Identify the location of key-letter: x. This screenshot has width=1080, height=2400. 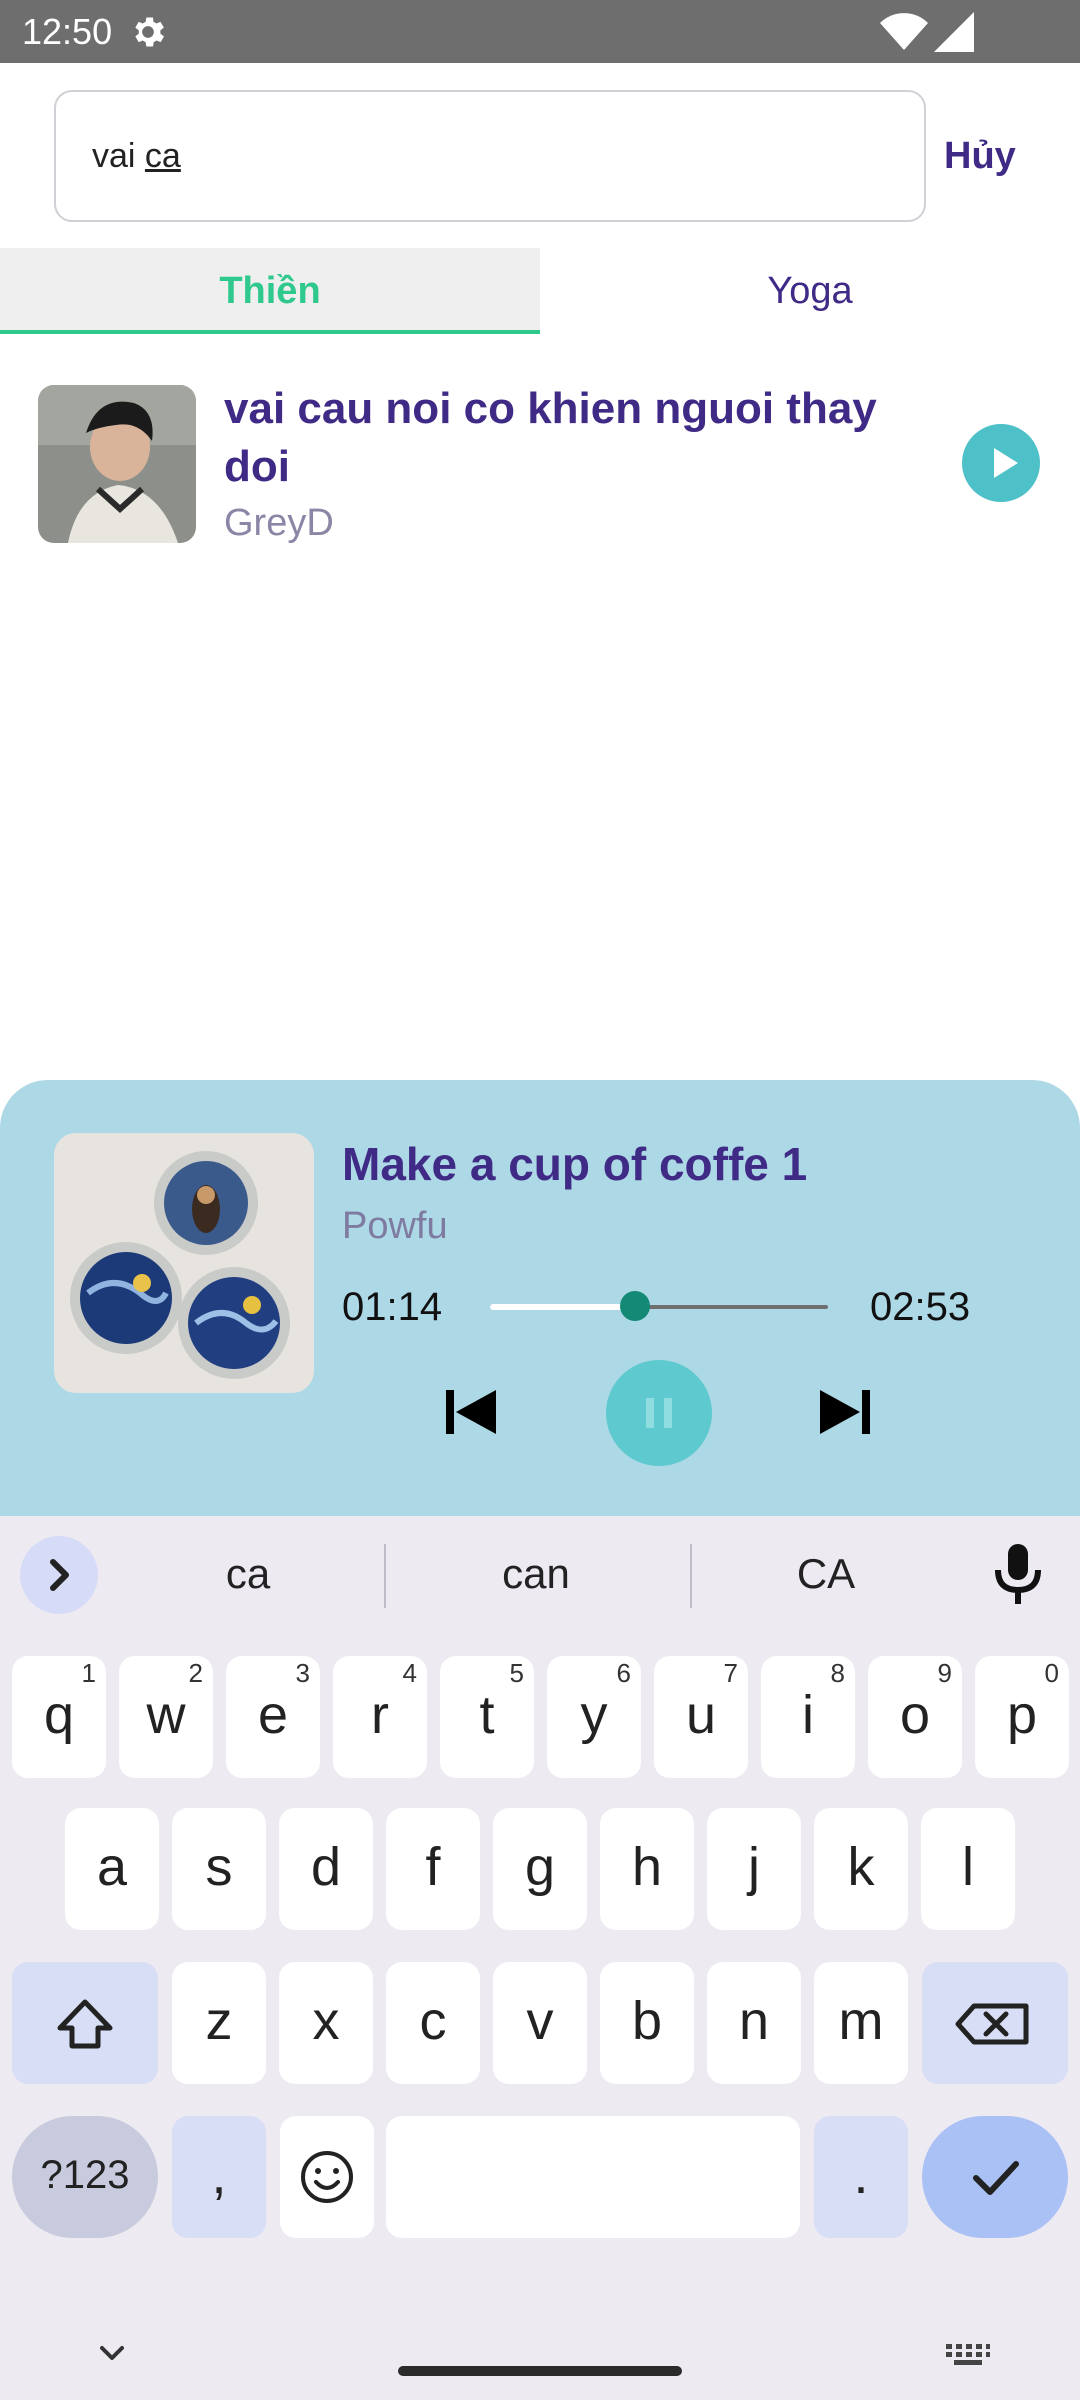
(326, 2021).